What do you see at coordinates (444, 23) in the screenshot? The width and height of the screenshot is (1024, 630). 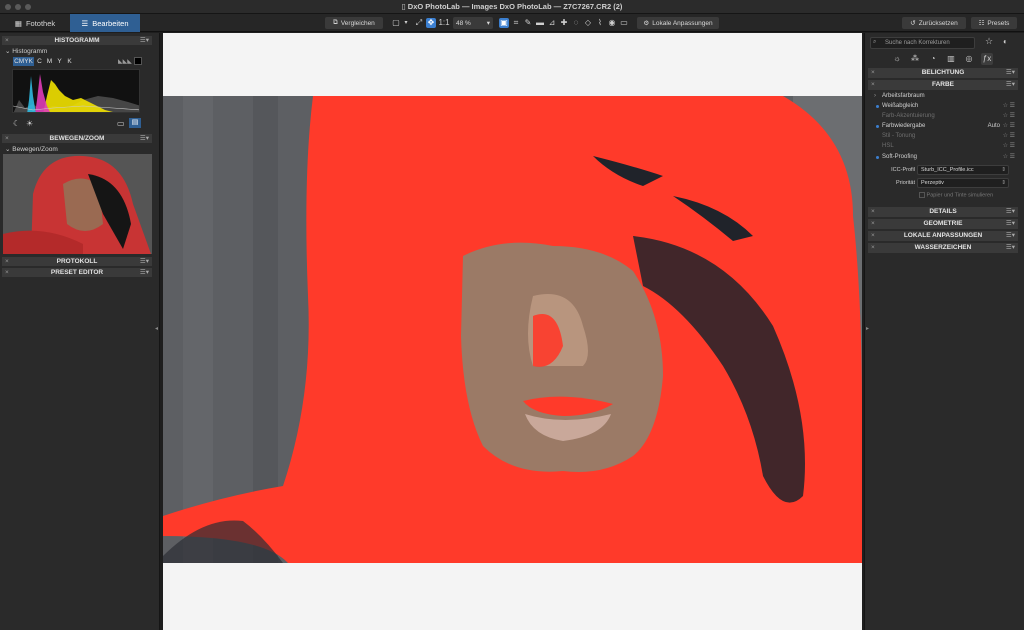 I see `zoom-1to1-button: 1:1` at bounding box center [444, 23].